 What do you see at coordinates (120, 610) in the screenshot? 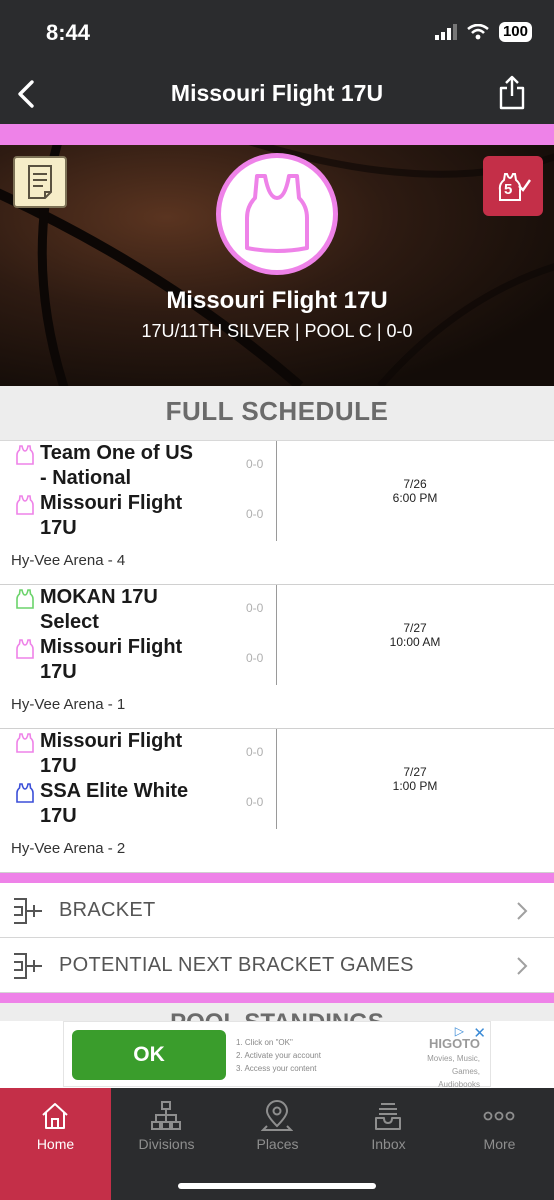
I see `team-name: MOKAN 17U Select` at bounding box center [120, 610].